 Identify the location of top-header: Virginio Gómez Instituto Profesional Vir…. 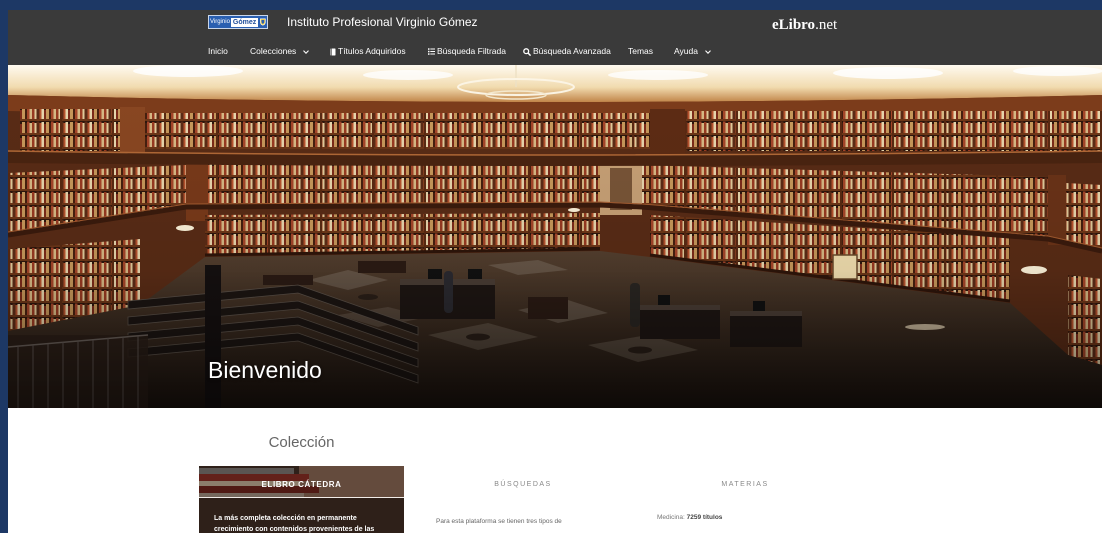
(555, 37).